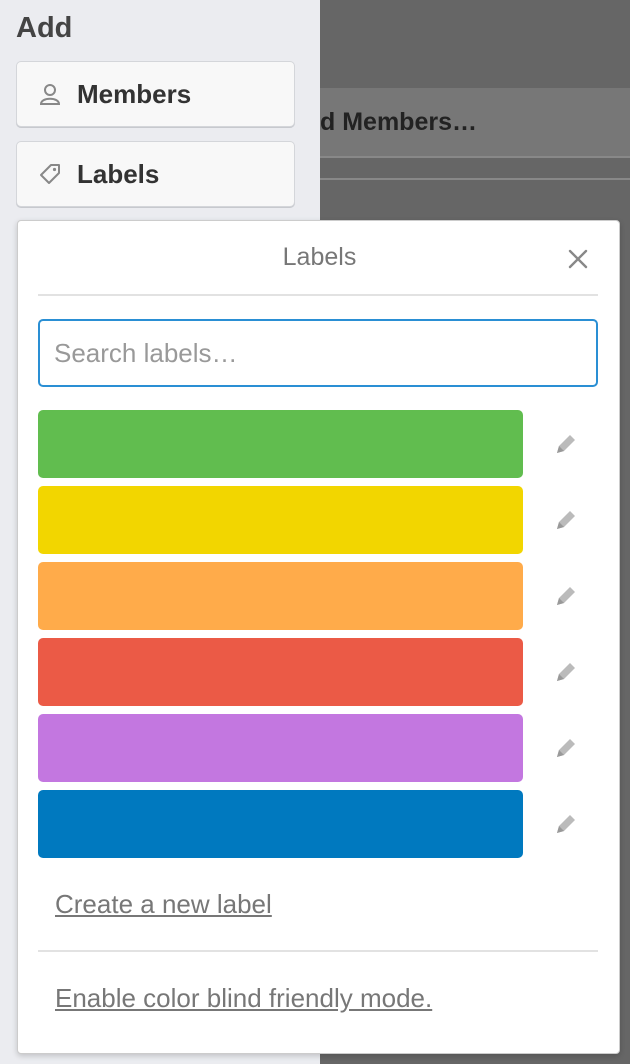  I want to click on labels-button-label: Labels, so click(118, 173).